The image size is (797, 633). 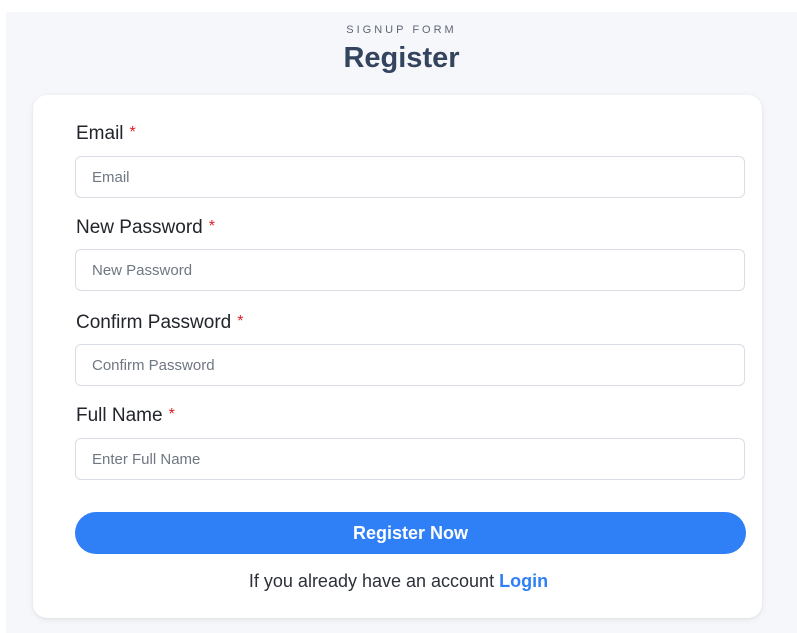 I want to click on confirm-password-field, so click(x=410, y=365).